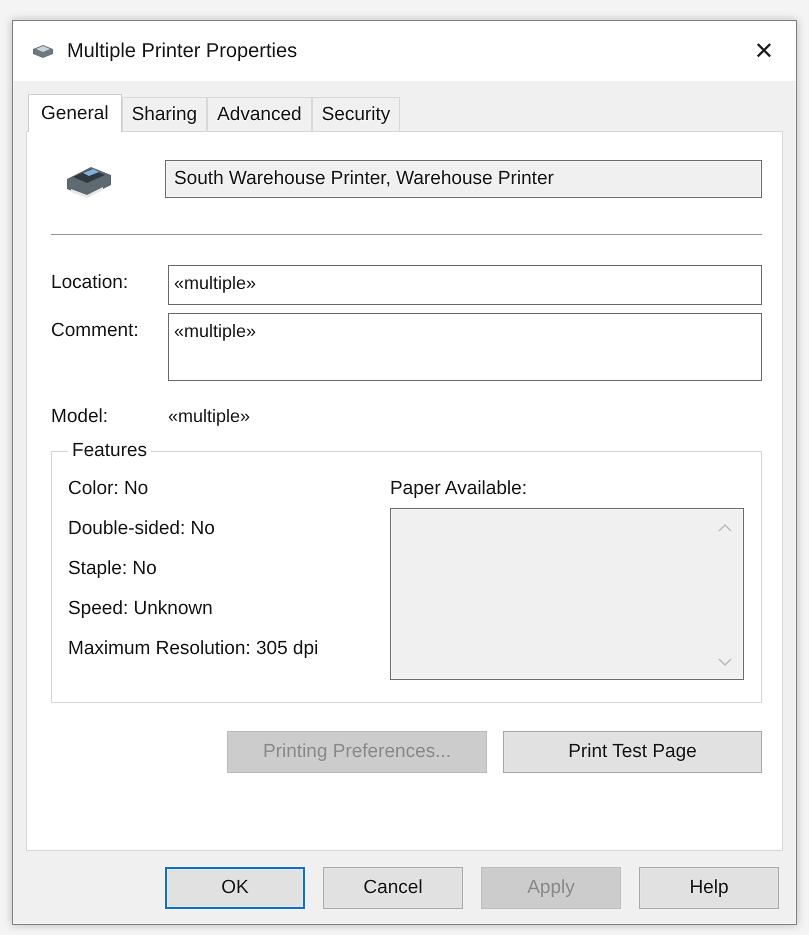 This screenshot has height=935, width=809. I want to click on paper-label: Paper Available:, so click(459, 489).